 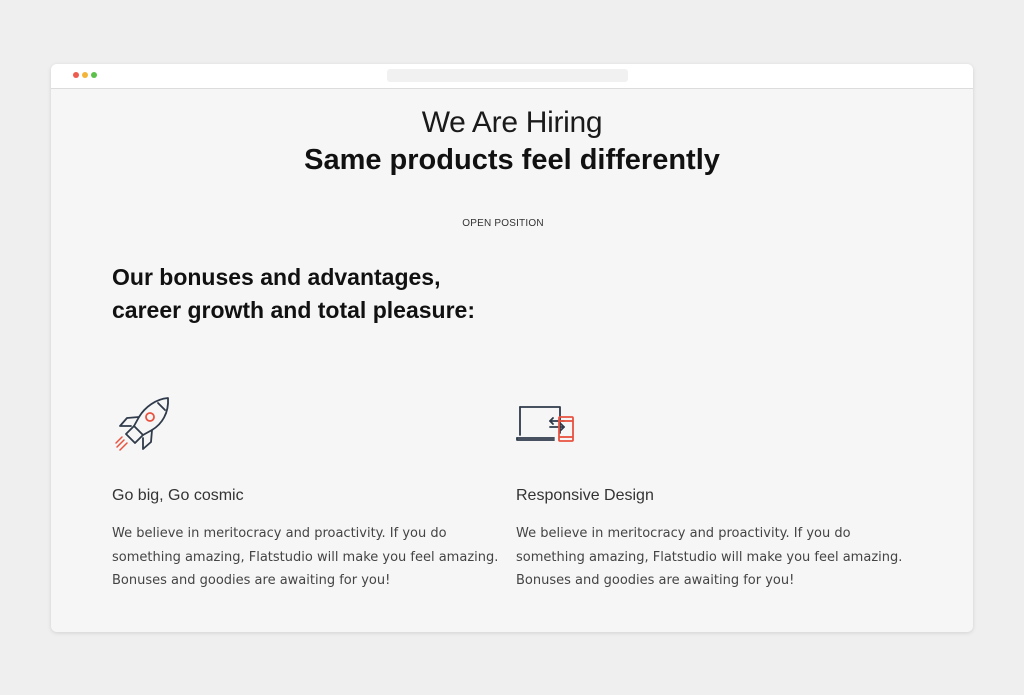 I want to click on minimize-window-button, so click(x=85, y=75).